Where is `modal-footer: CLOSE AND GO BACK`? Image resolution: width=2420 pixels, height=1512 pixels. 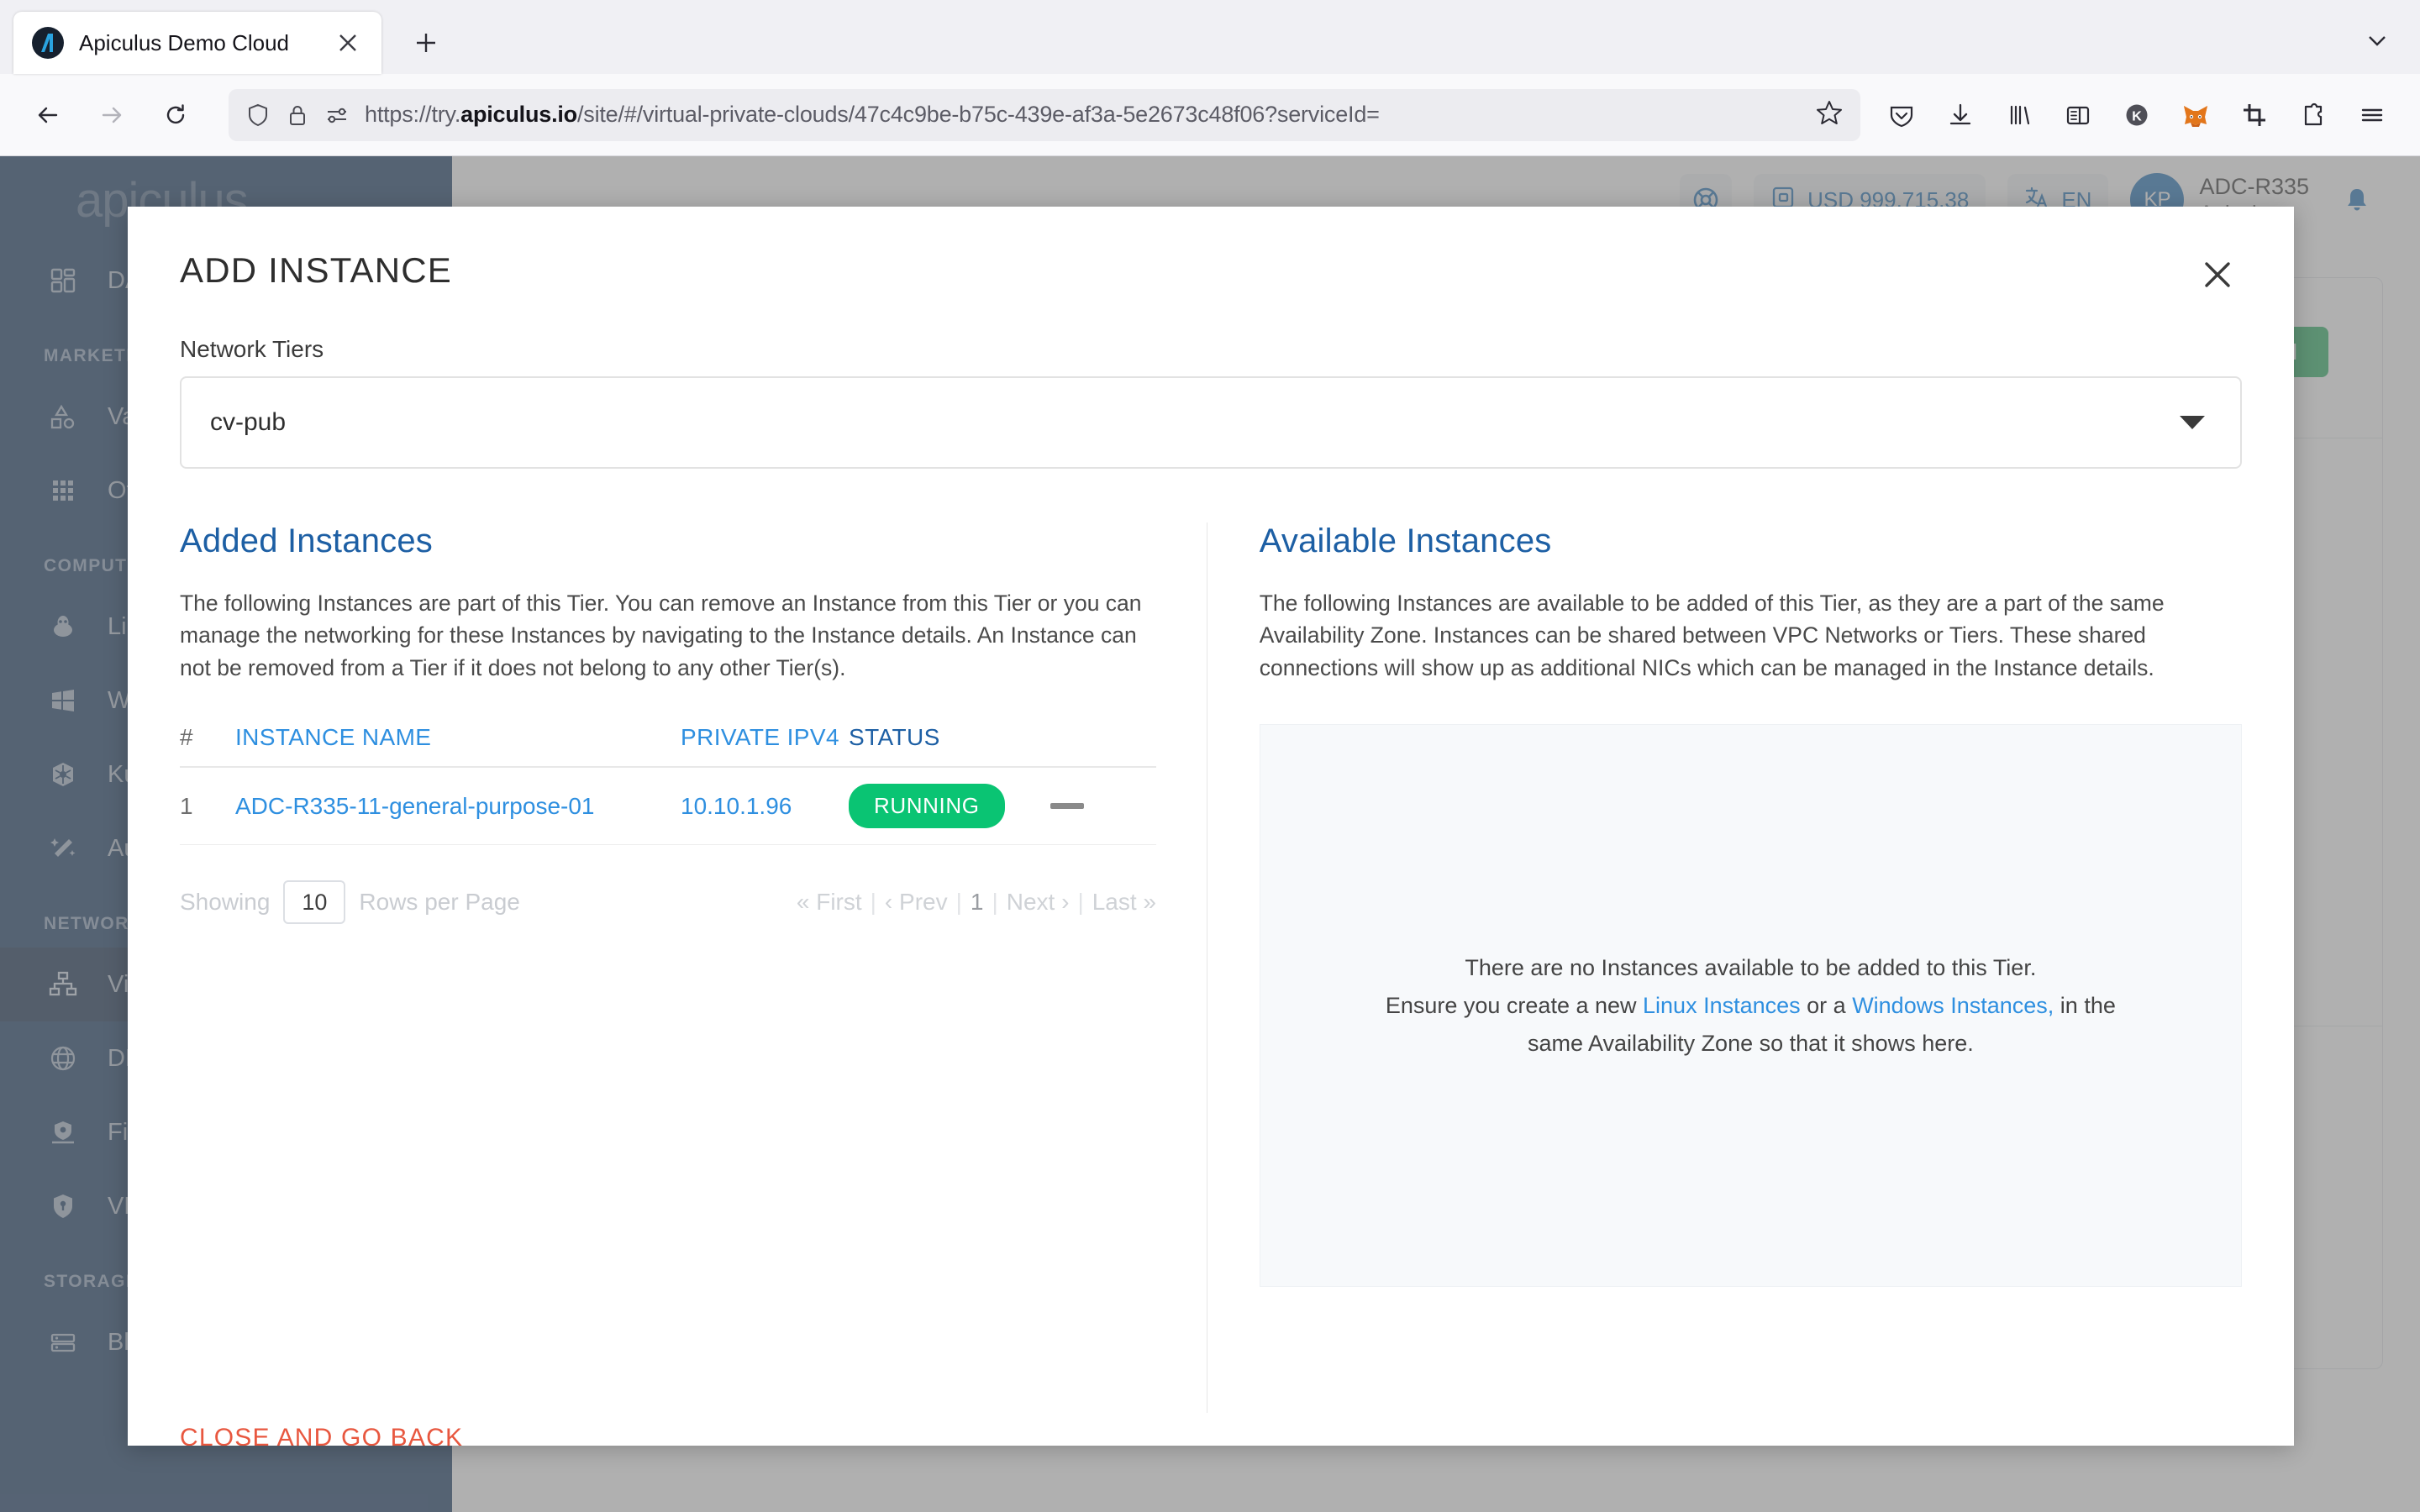 modal-footer: CLOSE AND GO BACK is located at coordinates (321, 1435).